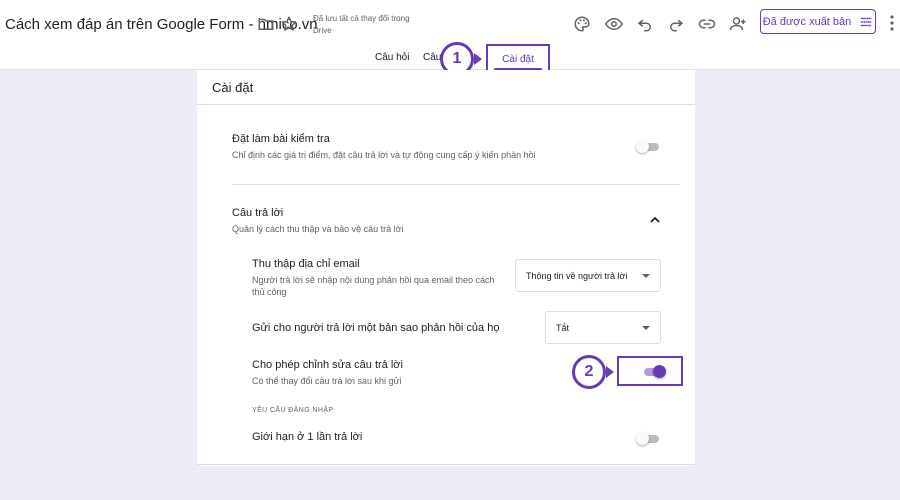  I want to click on published-button: Đã được xuất bản, so click(818, 21).